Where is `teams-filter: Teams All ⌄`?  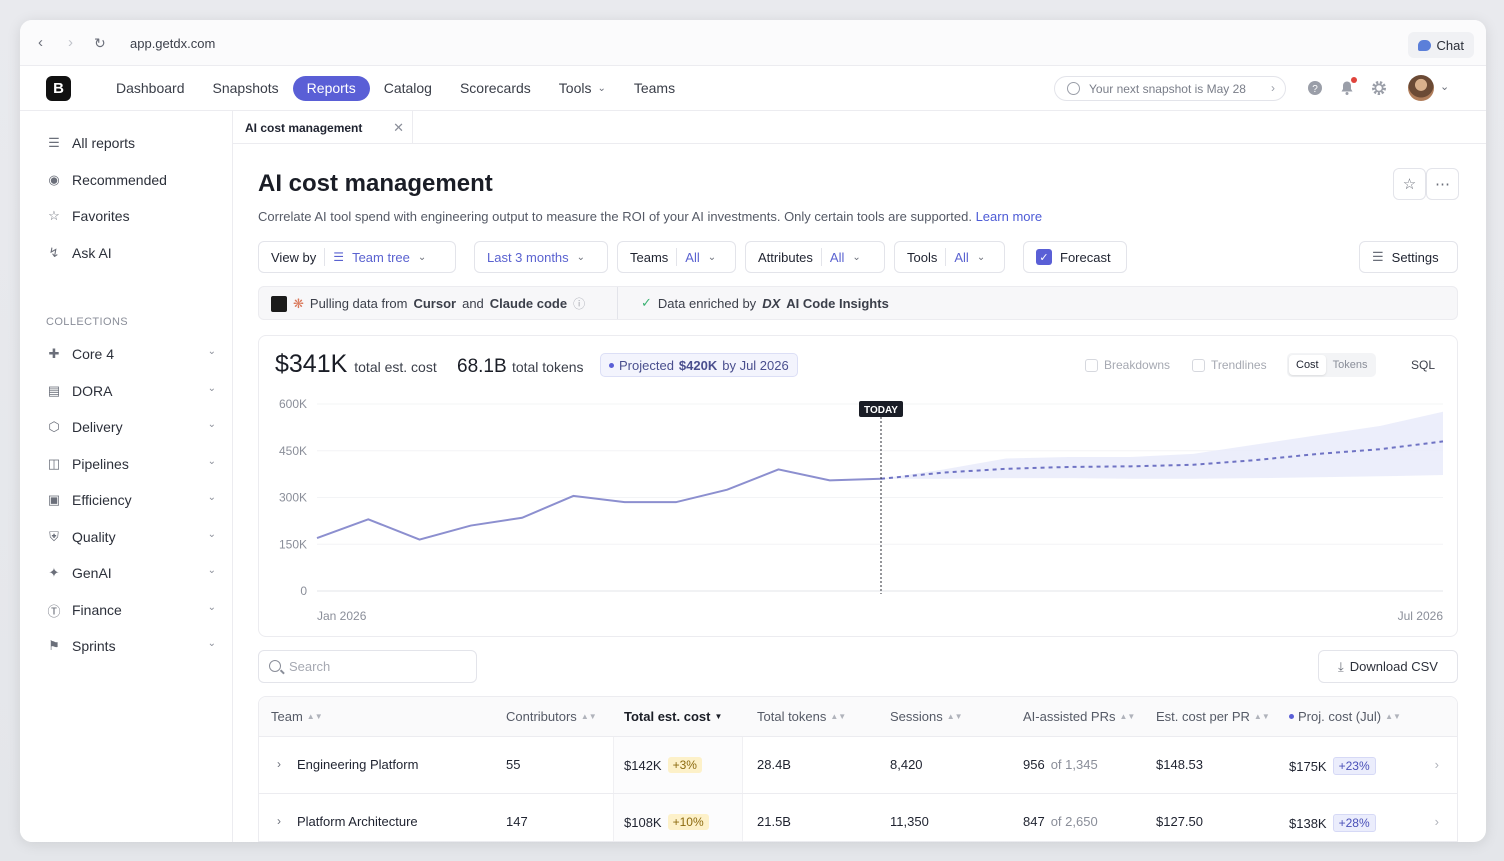
teams-filter: Teams All ⌄ is located at coordinates (676, 257).